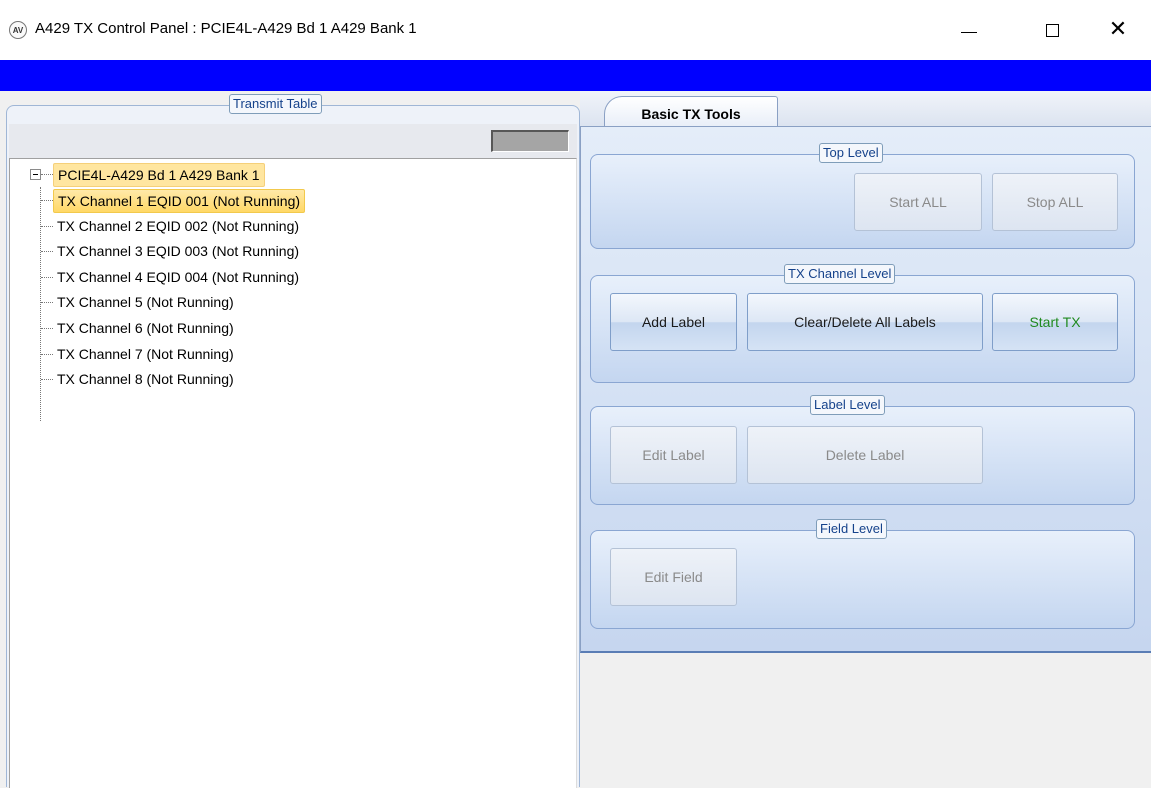 This screenshot has height=788, width=1151. I want to click on maximize-button, so click(1052, 30).